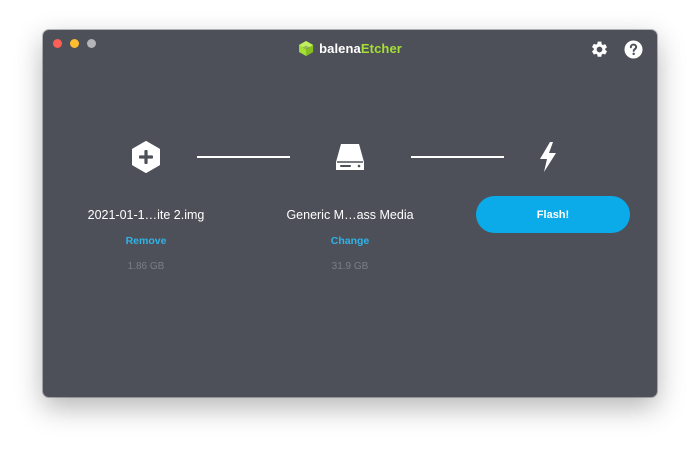 The image size is (700, 454). I want to click on select-image-step-icon, so click(146, 157).